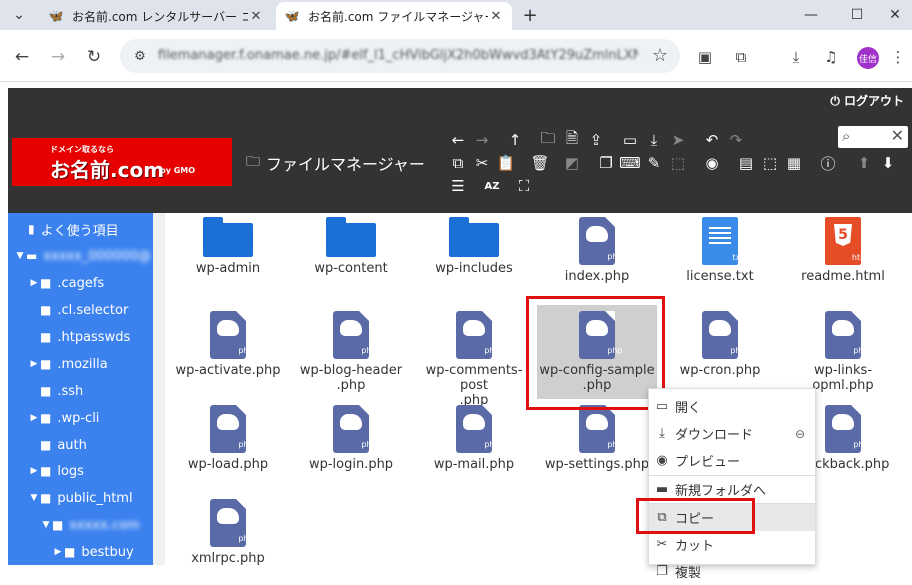 The height and width of the screenshot is (585, 912). Describe the element at coordinates (85, 337) in the screenshot. I see `sidebar-item-htpasswds: ■ .htpasswds` at that location.